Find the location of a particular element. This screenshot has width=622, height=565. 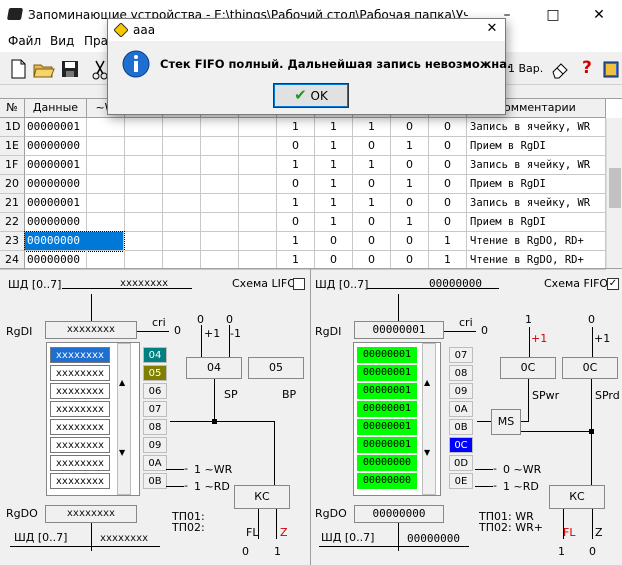

row-number-cell: 21 is located at coordinates (12, 203).